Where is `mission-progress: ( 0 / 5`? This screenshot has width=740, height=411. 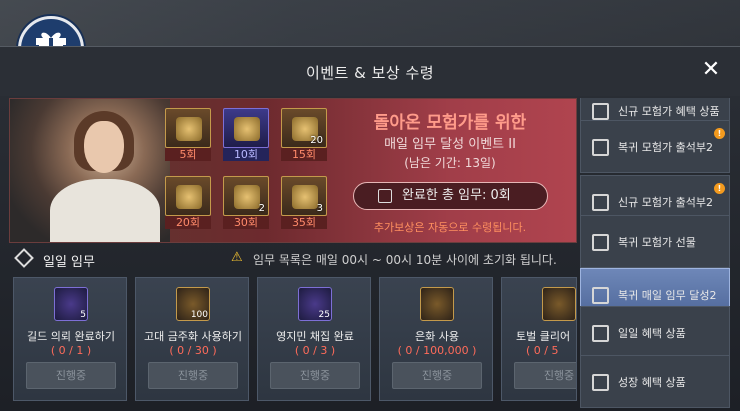
mission-progress: ( 0 / 5 is located at coordinates (542, 350).